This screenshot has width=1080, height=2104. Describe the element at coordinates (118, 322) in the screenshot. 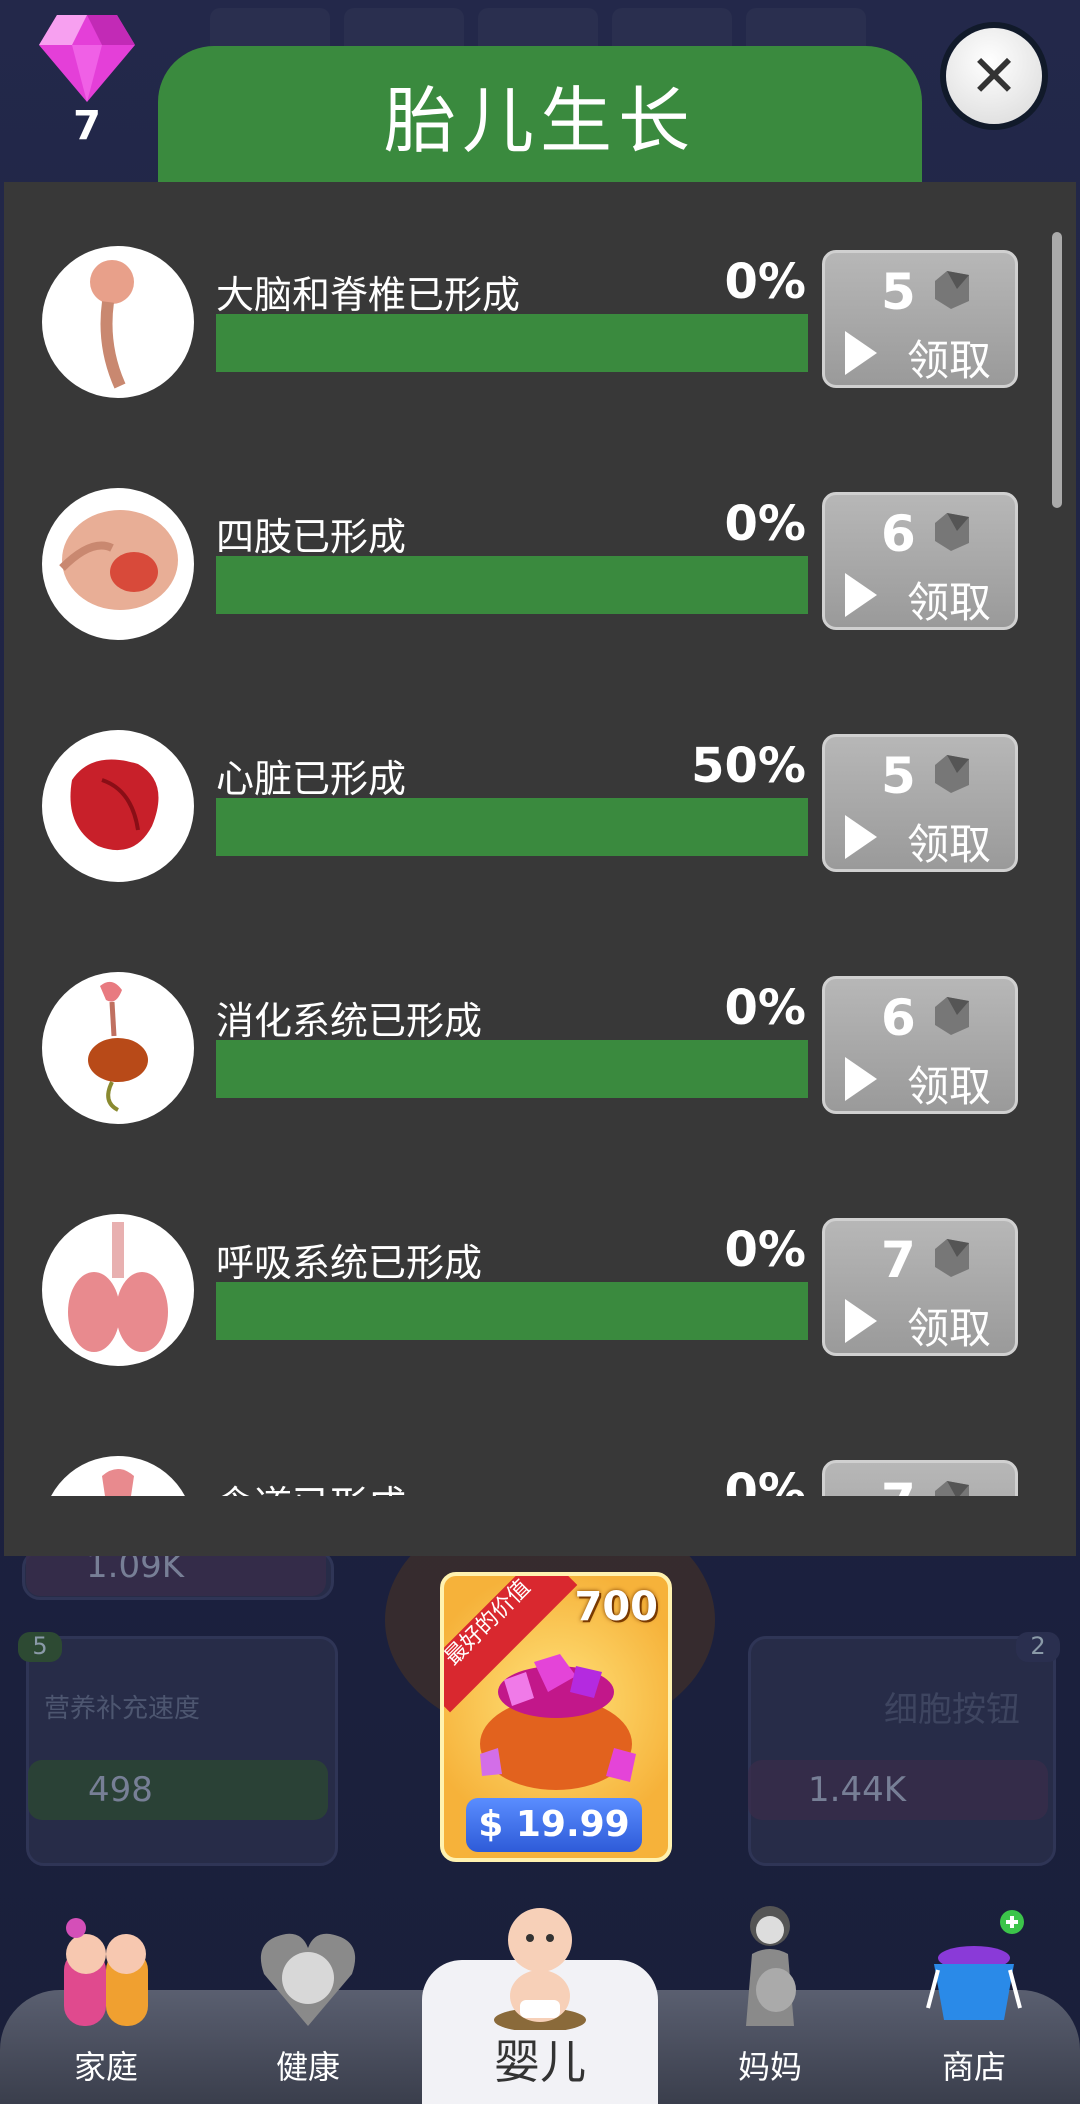

I see `brain-spine-icon` at that location.